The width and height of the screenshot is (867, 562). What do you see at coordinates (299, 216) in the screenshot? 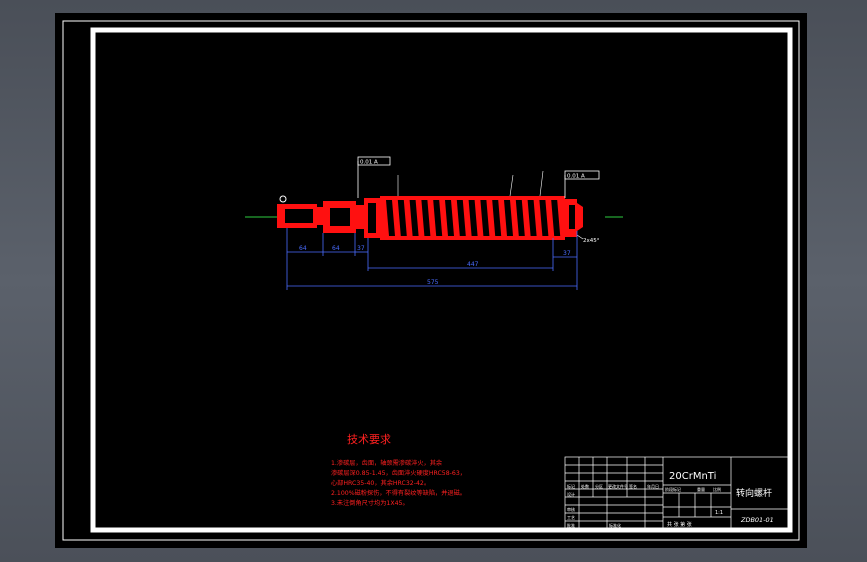
I see `journal-hollow` at bounding box center [299, 216].